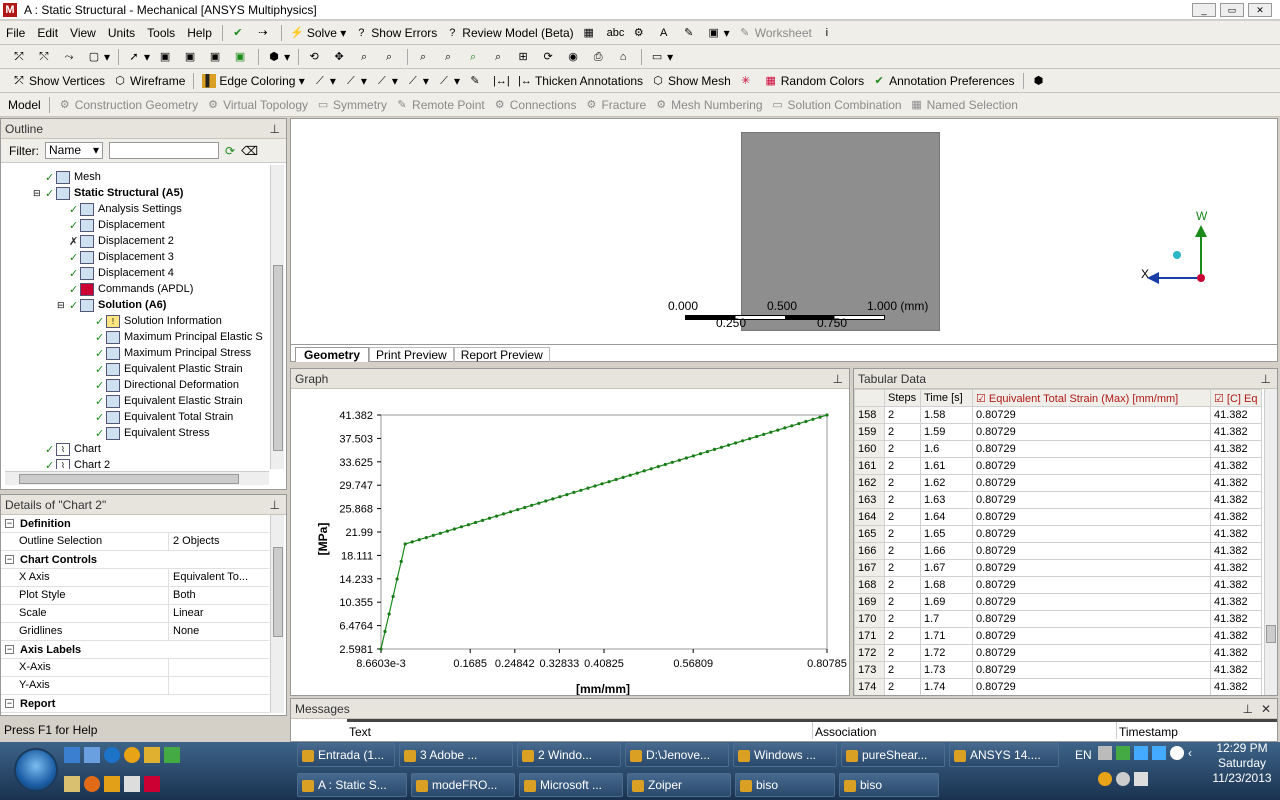 Image resolution: width=1280 pixels, height=800 pixels. I want to click on edge-select-icon: ▣, so click(191, 57).